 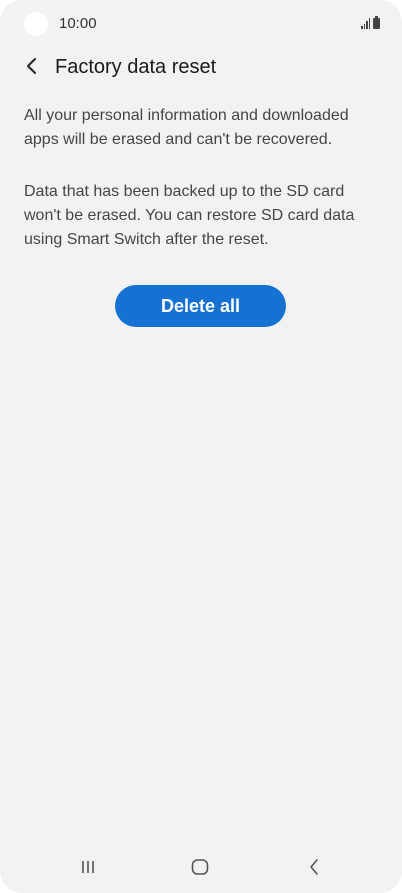 What do you see at coordinates (365, 23) in the screenshot?
I see `signal-icon` at bounding box center [365, 23].